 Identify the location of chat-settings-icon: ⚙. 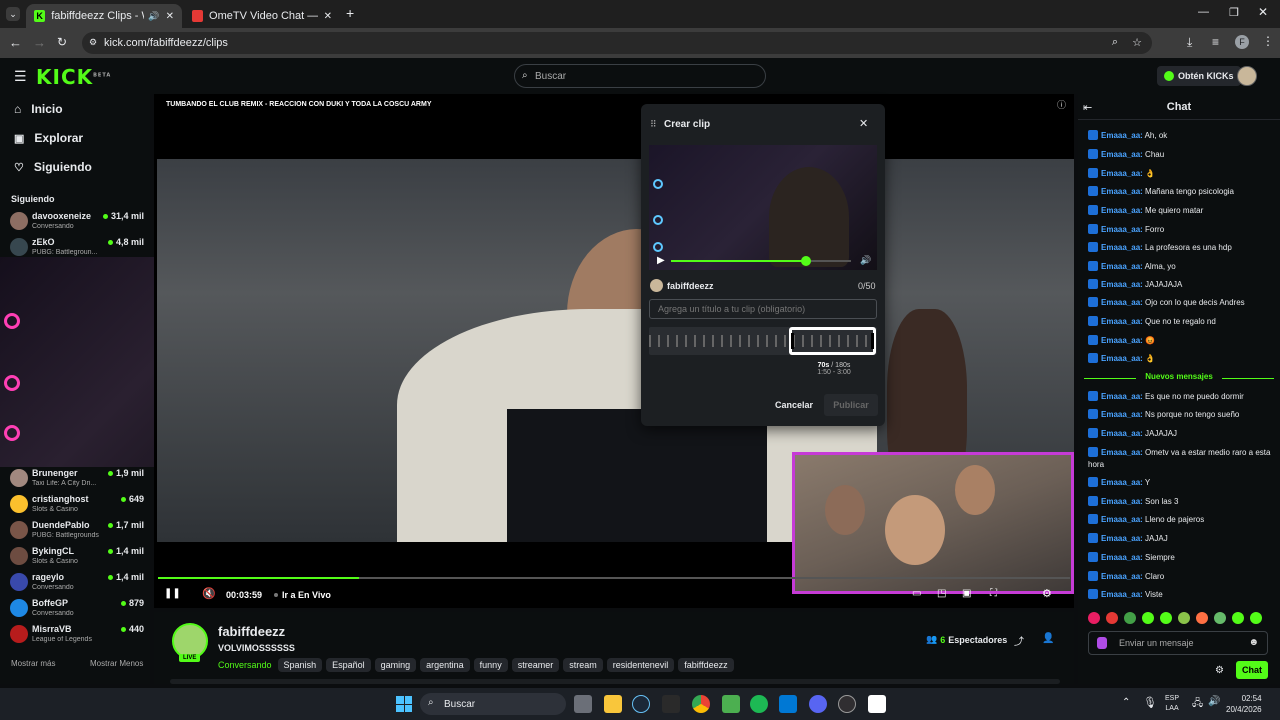
(1219, 670).